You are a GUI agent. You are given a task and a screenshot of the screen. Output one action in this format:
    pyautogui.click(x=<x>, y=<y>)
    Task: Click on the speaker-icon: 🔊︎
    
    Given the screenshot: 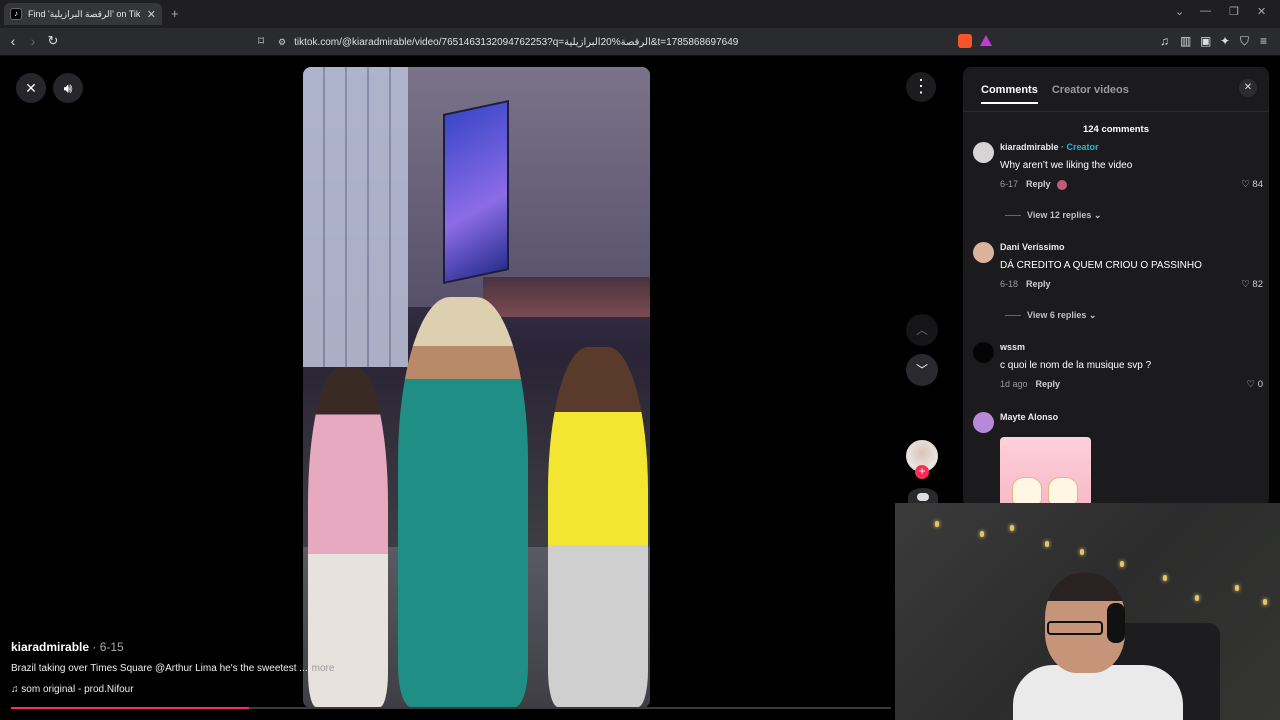 What is the action you would take?
    pyautogui.click(x=68, y=87)
    